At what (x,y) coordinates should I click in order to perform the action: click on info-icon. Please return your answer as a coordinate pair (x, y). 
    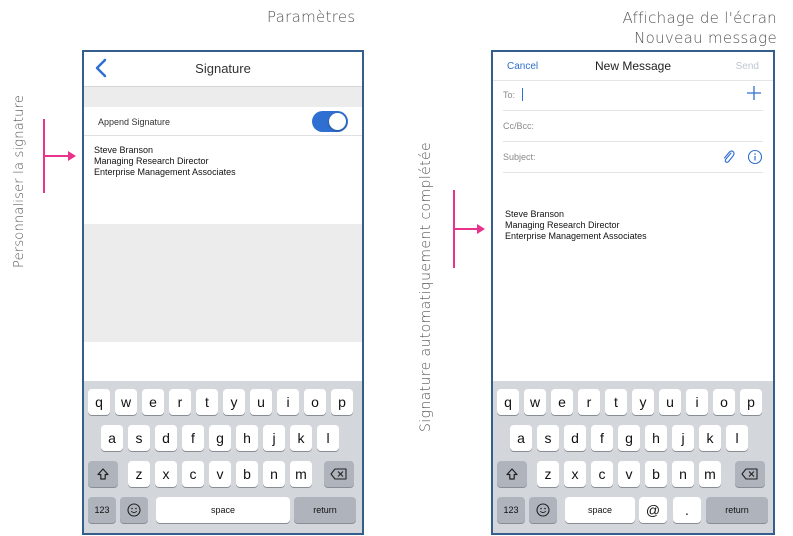
    Looking at the image, I should click on (755, 157).